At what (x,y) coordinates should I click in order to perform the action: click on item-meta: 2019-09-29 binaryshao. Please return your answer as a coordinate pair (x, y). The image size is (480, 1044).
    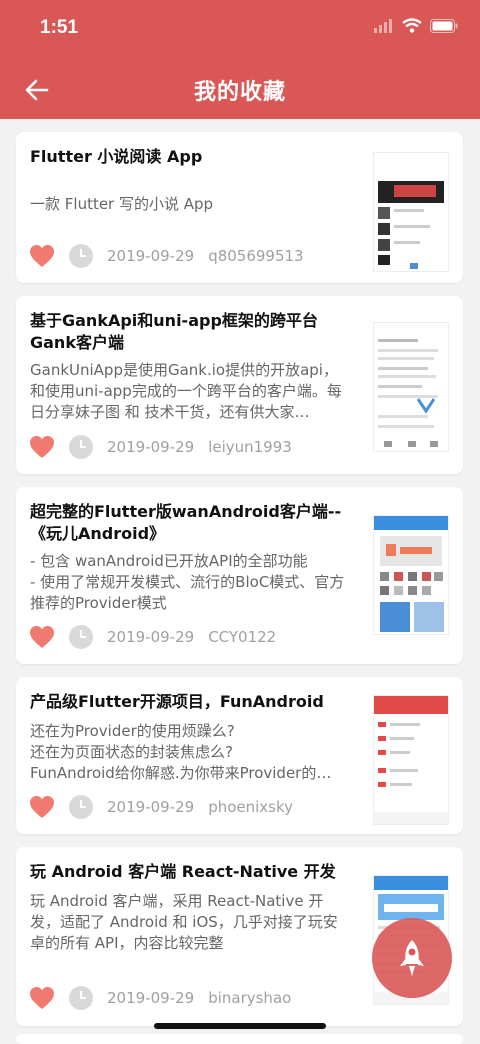
    Looking at the image, I should click on (159, 998).